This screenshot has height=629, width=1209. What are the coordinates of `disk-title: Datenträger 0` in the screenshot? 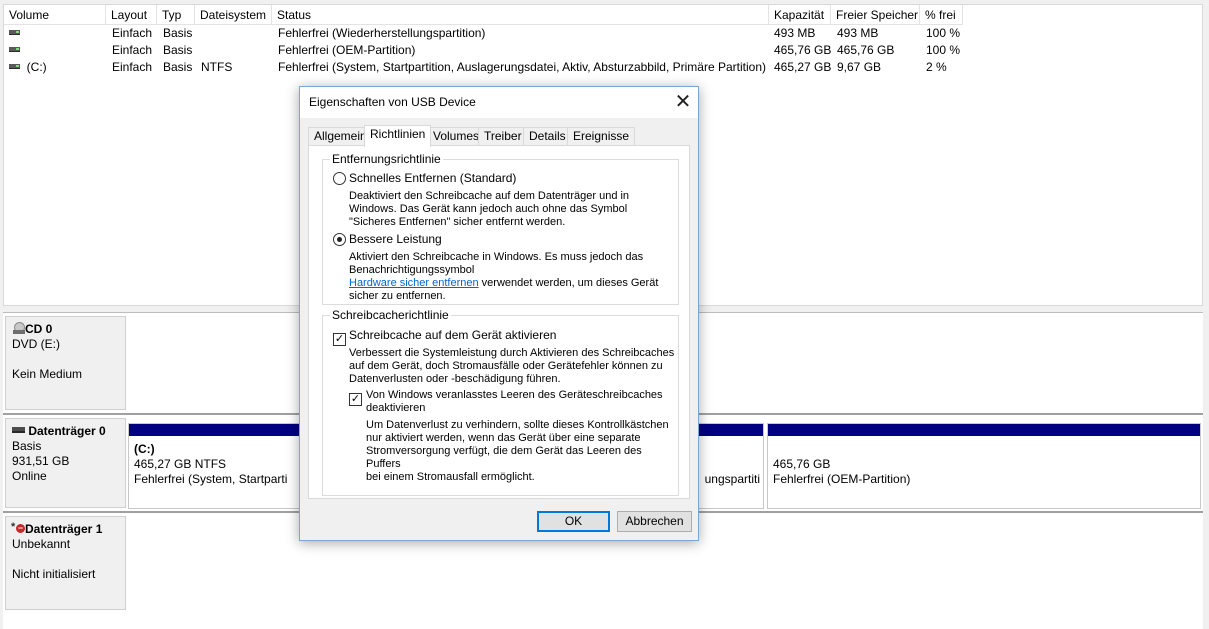 It's located at (65, 431).